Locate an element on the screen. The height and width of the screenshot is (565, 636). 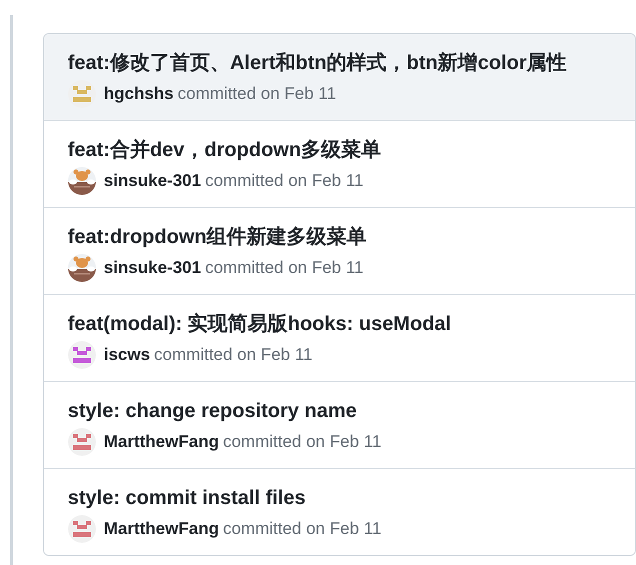
commit-title: style: commit install files is located at coordinates (187, 498).